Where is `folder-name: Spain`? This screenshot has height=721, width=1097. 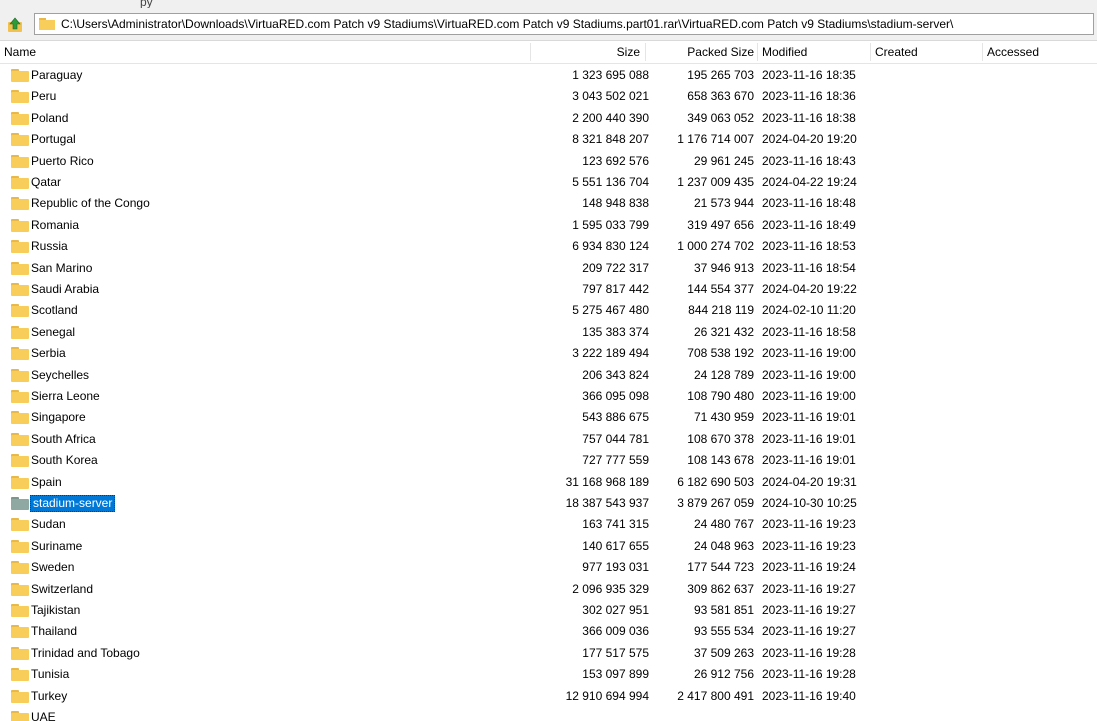 folder-name: Spain is located at coordinates (46, 481).